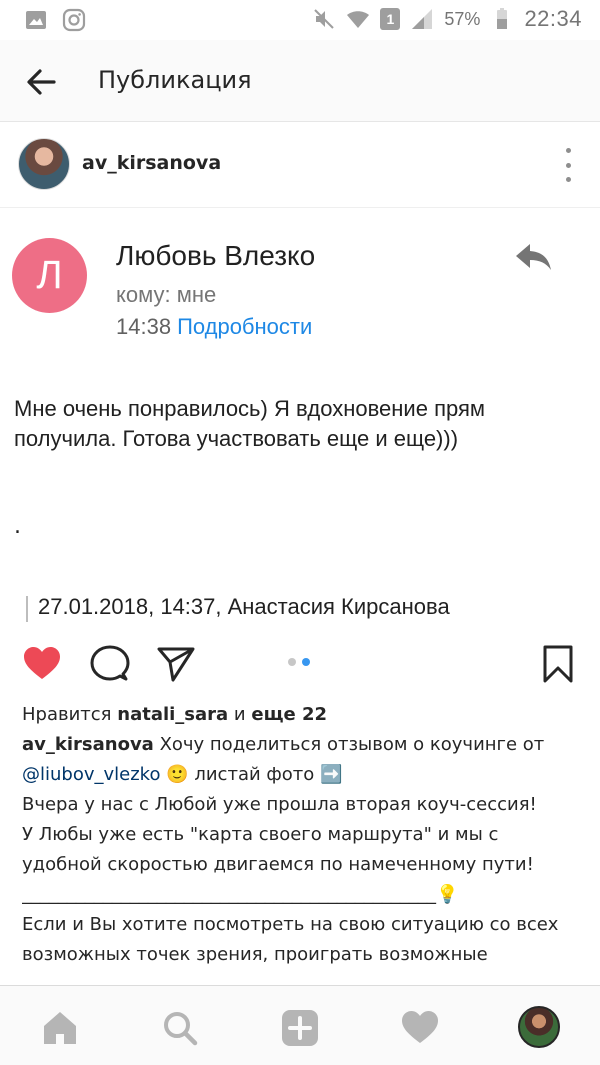 Image resolution: width=600 pixels, height=1065 pixels. What do you see at coordinates (420, 1028) in the screenshot?
I see `activity-heart-icon` at bounding box center [420, 1028].